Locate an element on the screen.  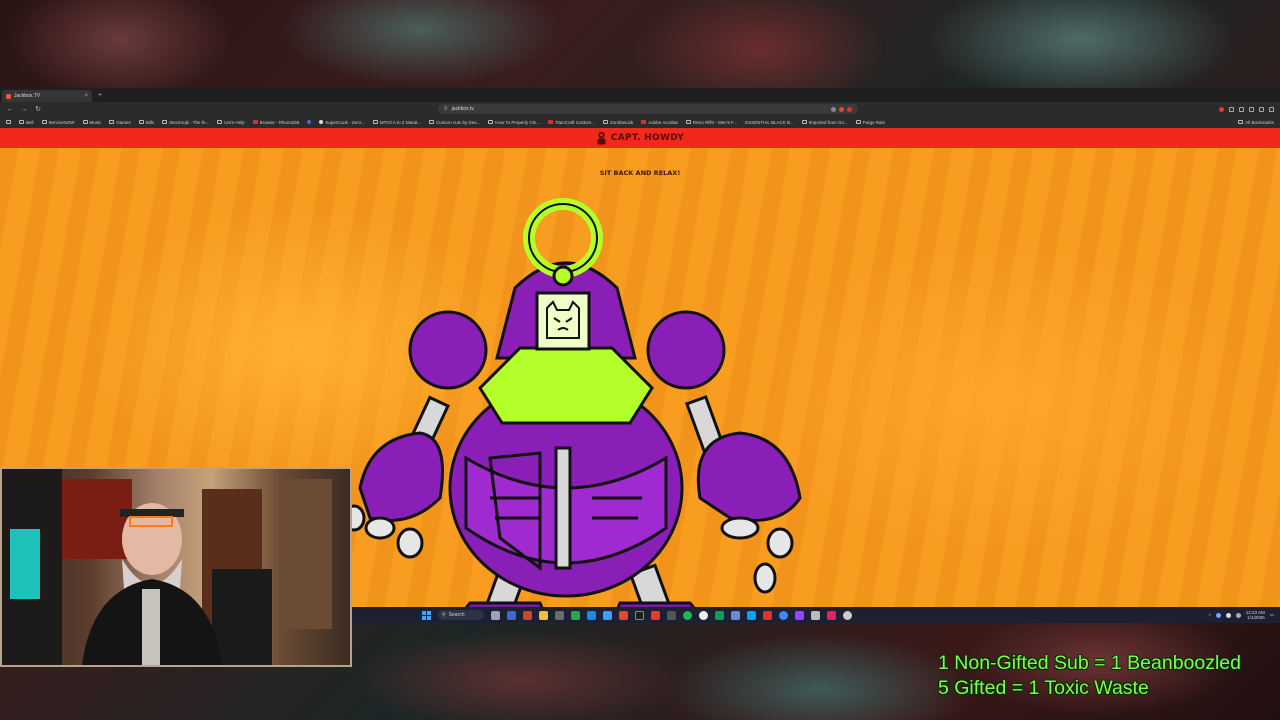
webcam-feed is located at coordinates (176, 567).